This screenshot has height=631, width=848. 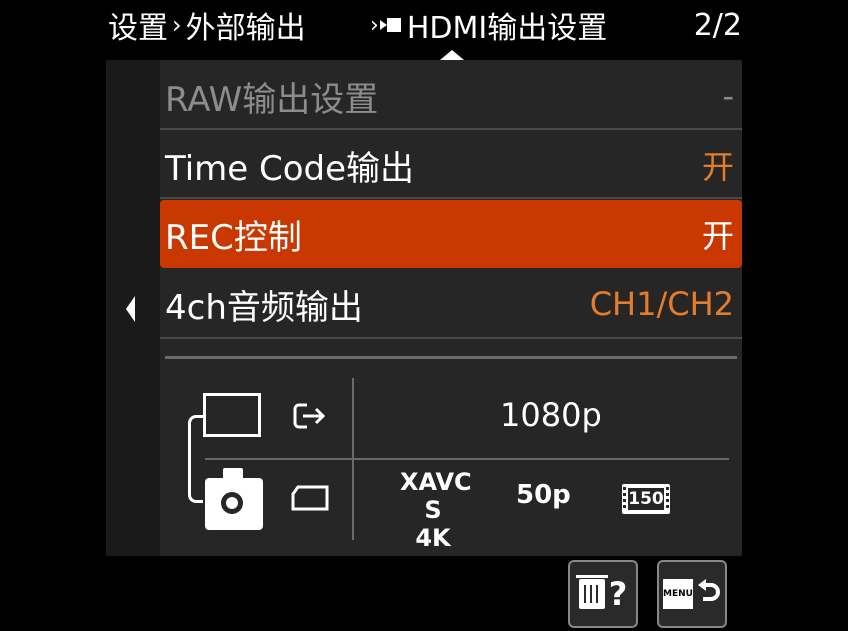 I want to click on camera-icon, so click(x=234, y=499).